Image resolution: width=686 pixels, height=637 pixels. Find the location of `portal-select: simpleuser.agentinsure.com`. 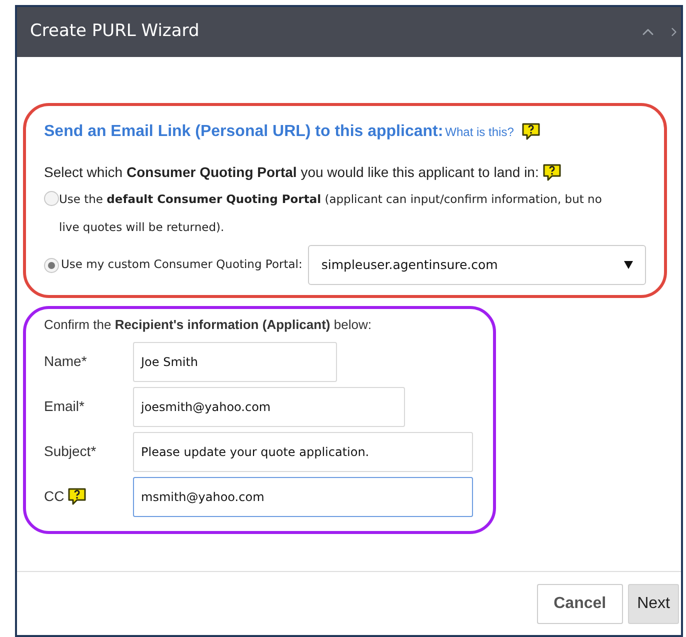

portal-select: simpleuser.agentinsure.com is located at coordinates (477, 265).